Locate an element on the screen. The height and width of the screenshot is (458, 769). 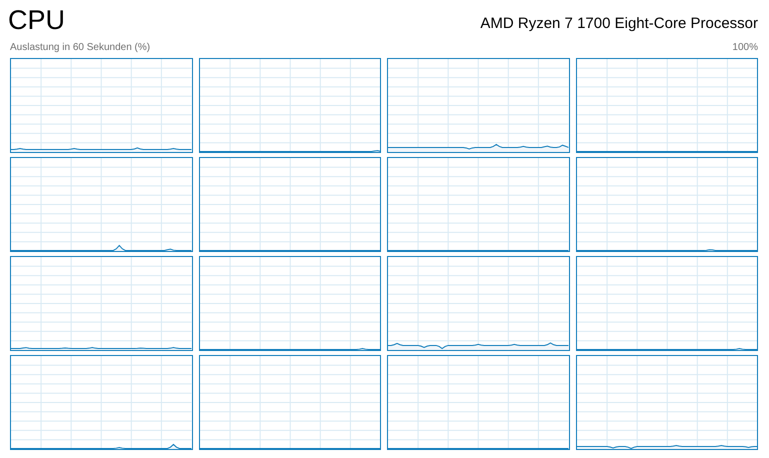
processor-name: AMD Ryzen 7 1700 Eight-Core Processor is located at coordinates (619, 24).